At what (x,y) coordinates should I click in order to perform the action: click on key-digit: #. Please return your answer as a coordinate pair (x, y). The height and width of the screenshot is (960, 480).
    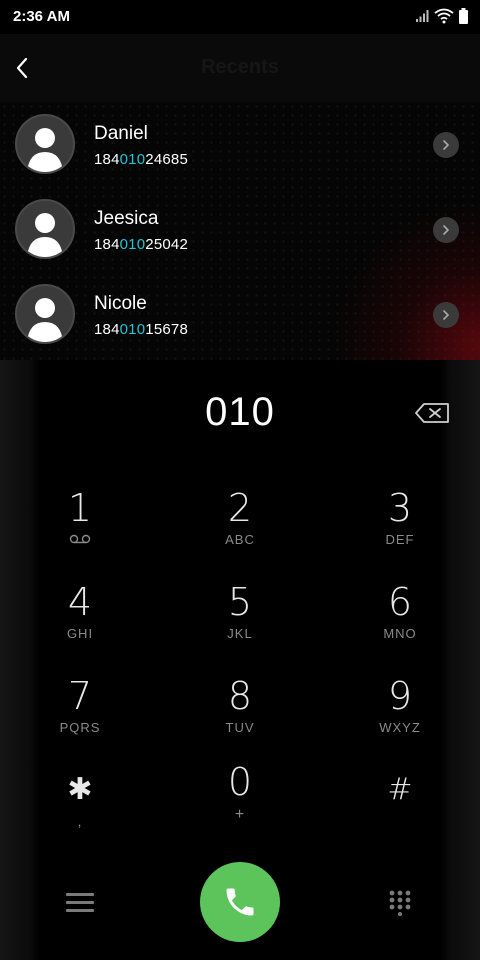
    Looking at the image, I should click on (400, 789).